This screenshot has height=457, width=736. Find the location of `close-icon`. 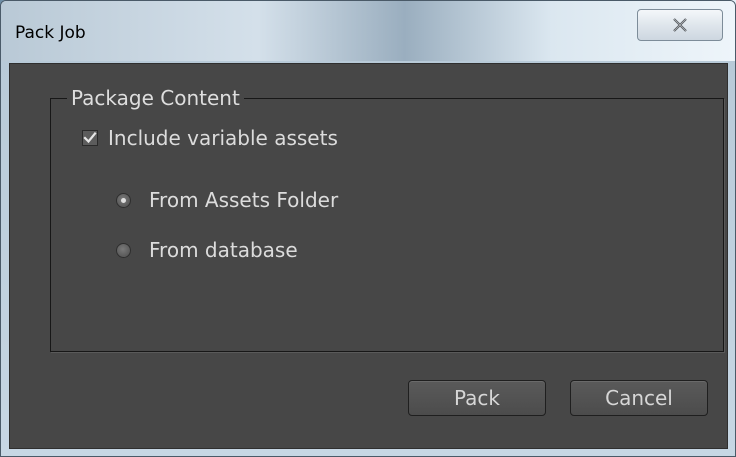

close-icon is located at coordinates (680, 25).